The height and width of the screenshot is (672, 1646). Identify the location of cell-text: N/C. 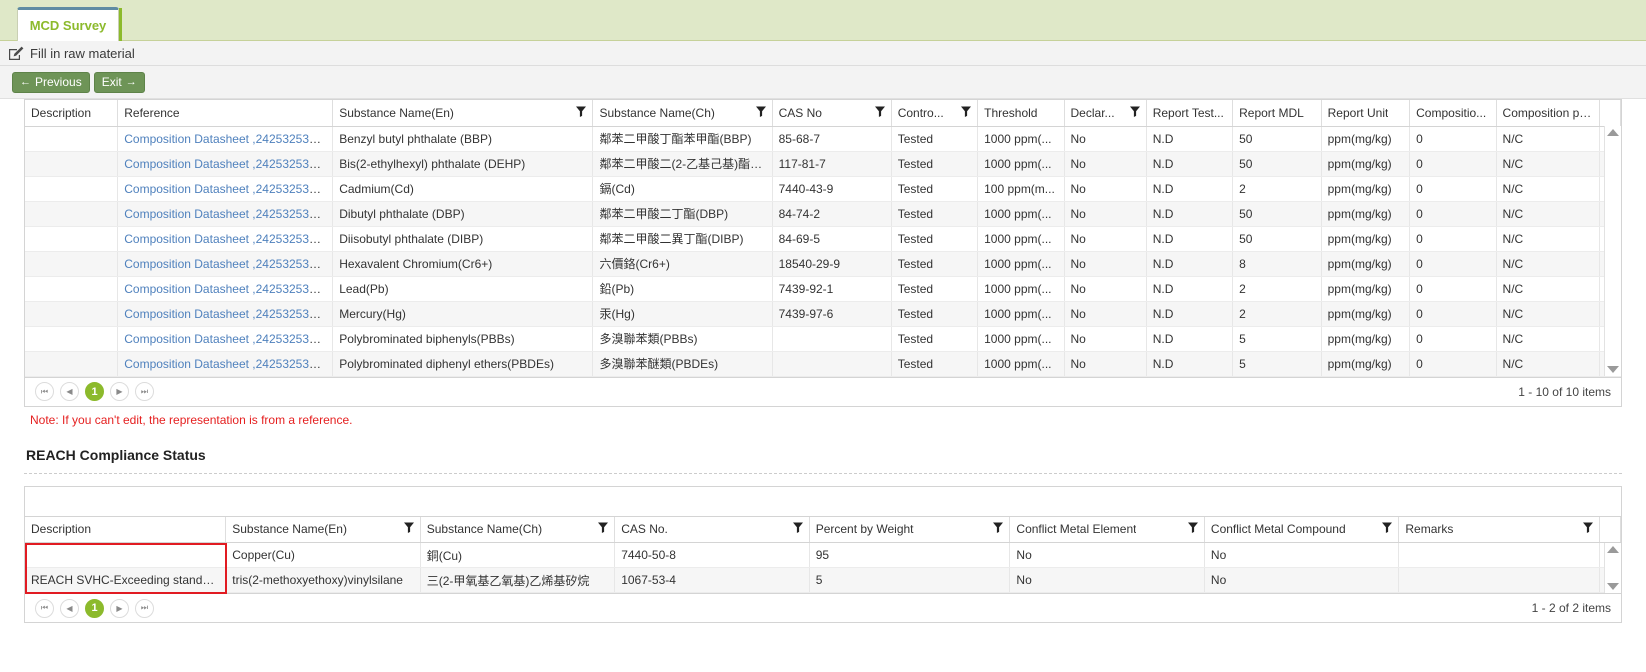
(1513, 188).